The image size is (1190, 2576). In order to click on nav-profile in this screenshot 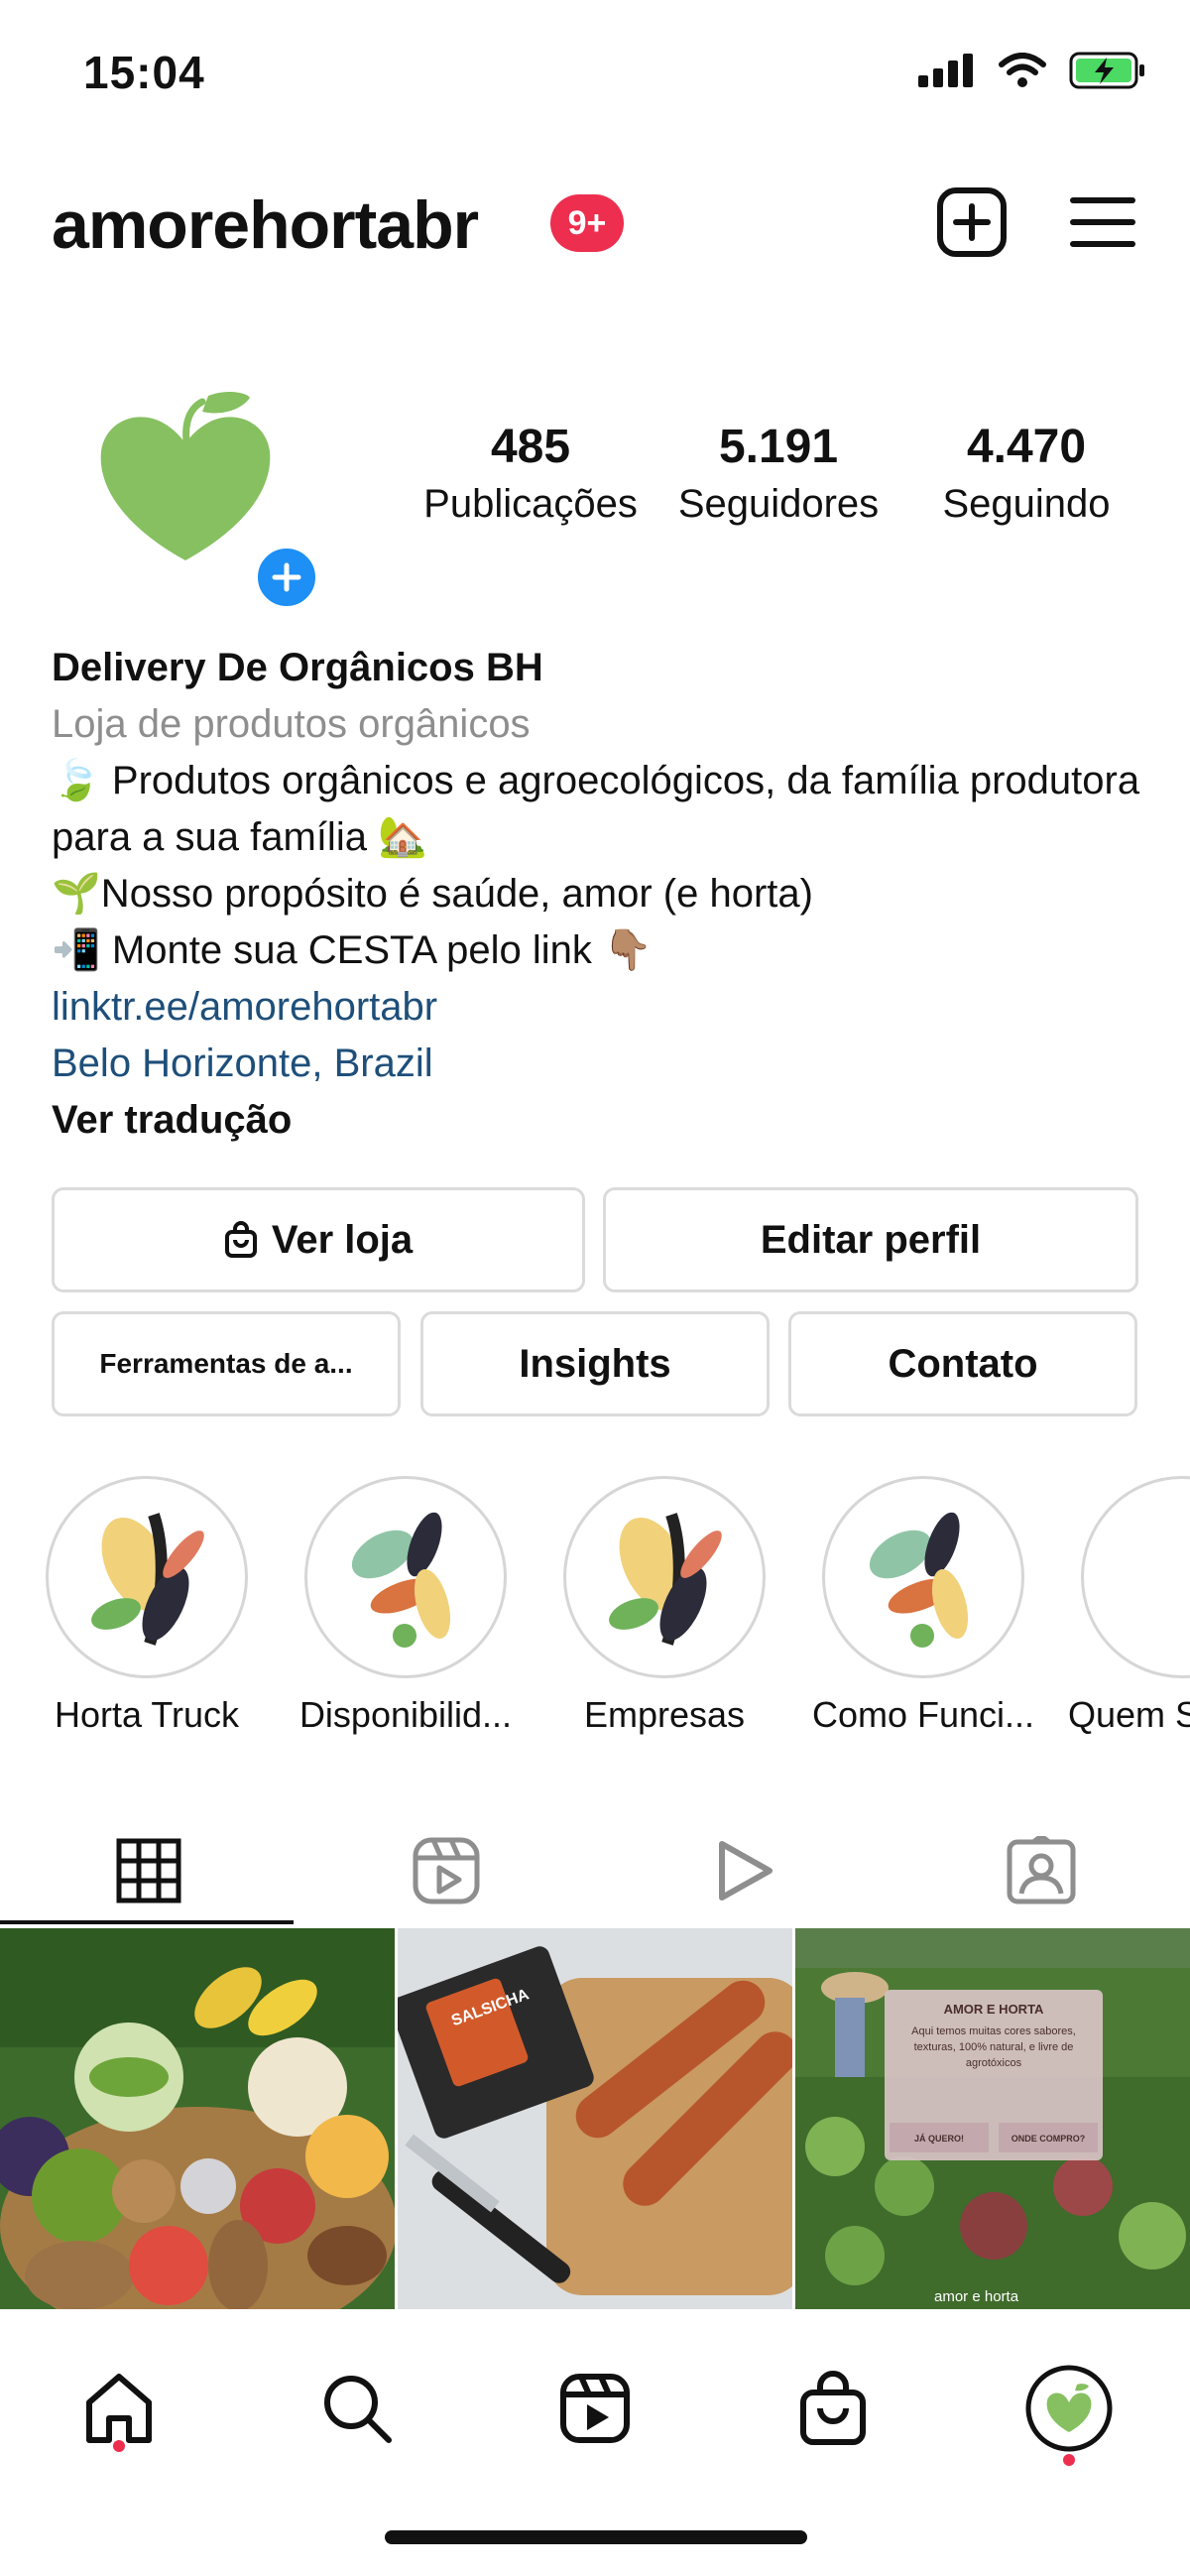, I will do `click(1069, 2408)`.